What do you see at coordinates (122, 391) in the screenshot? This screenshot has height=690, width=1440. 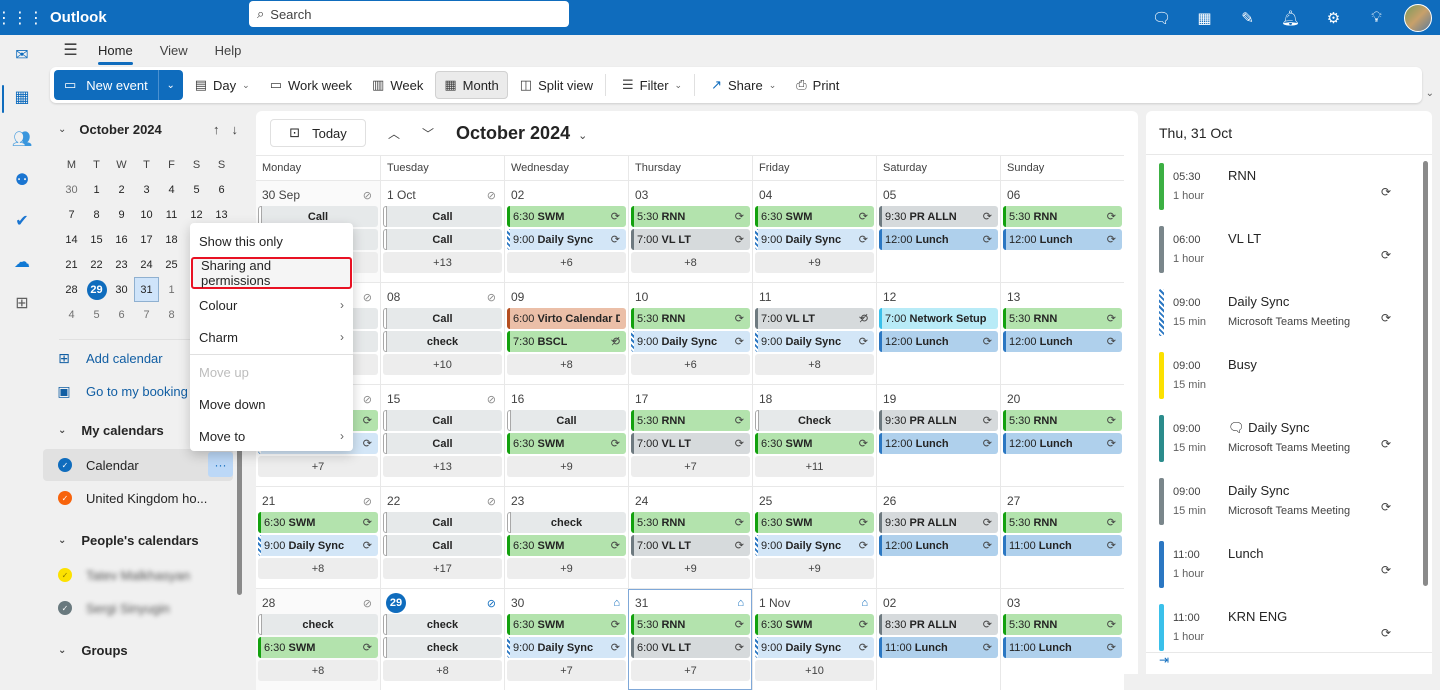 I see `bookings-link: ▣ Go to my booking` at bounding box center [122, 391].